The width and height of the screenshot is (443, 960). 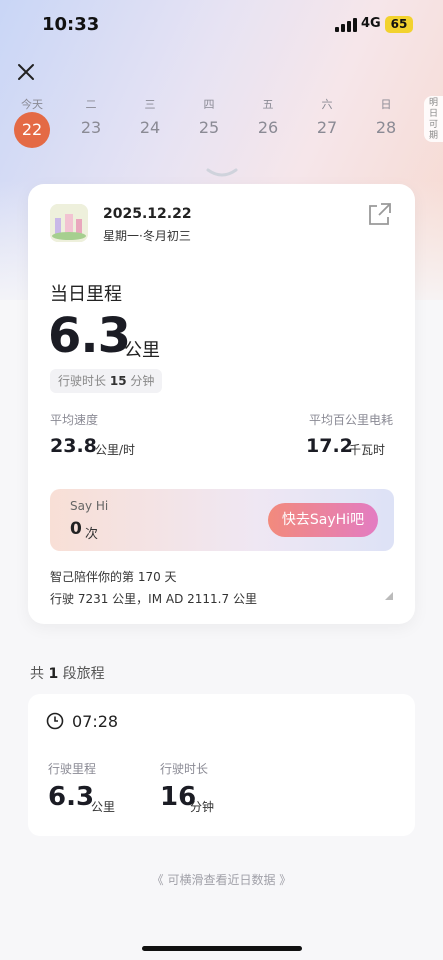 I want to click on swipe-hint: 《 可横滑查看近日数据 》, so click(x=221, y=880).